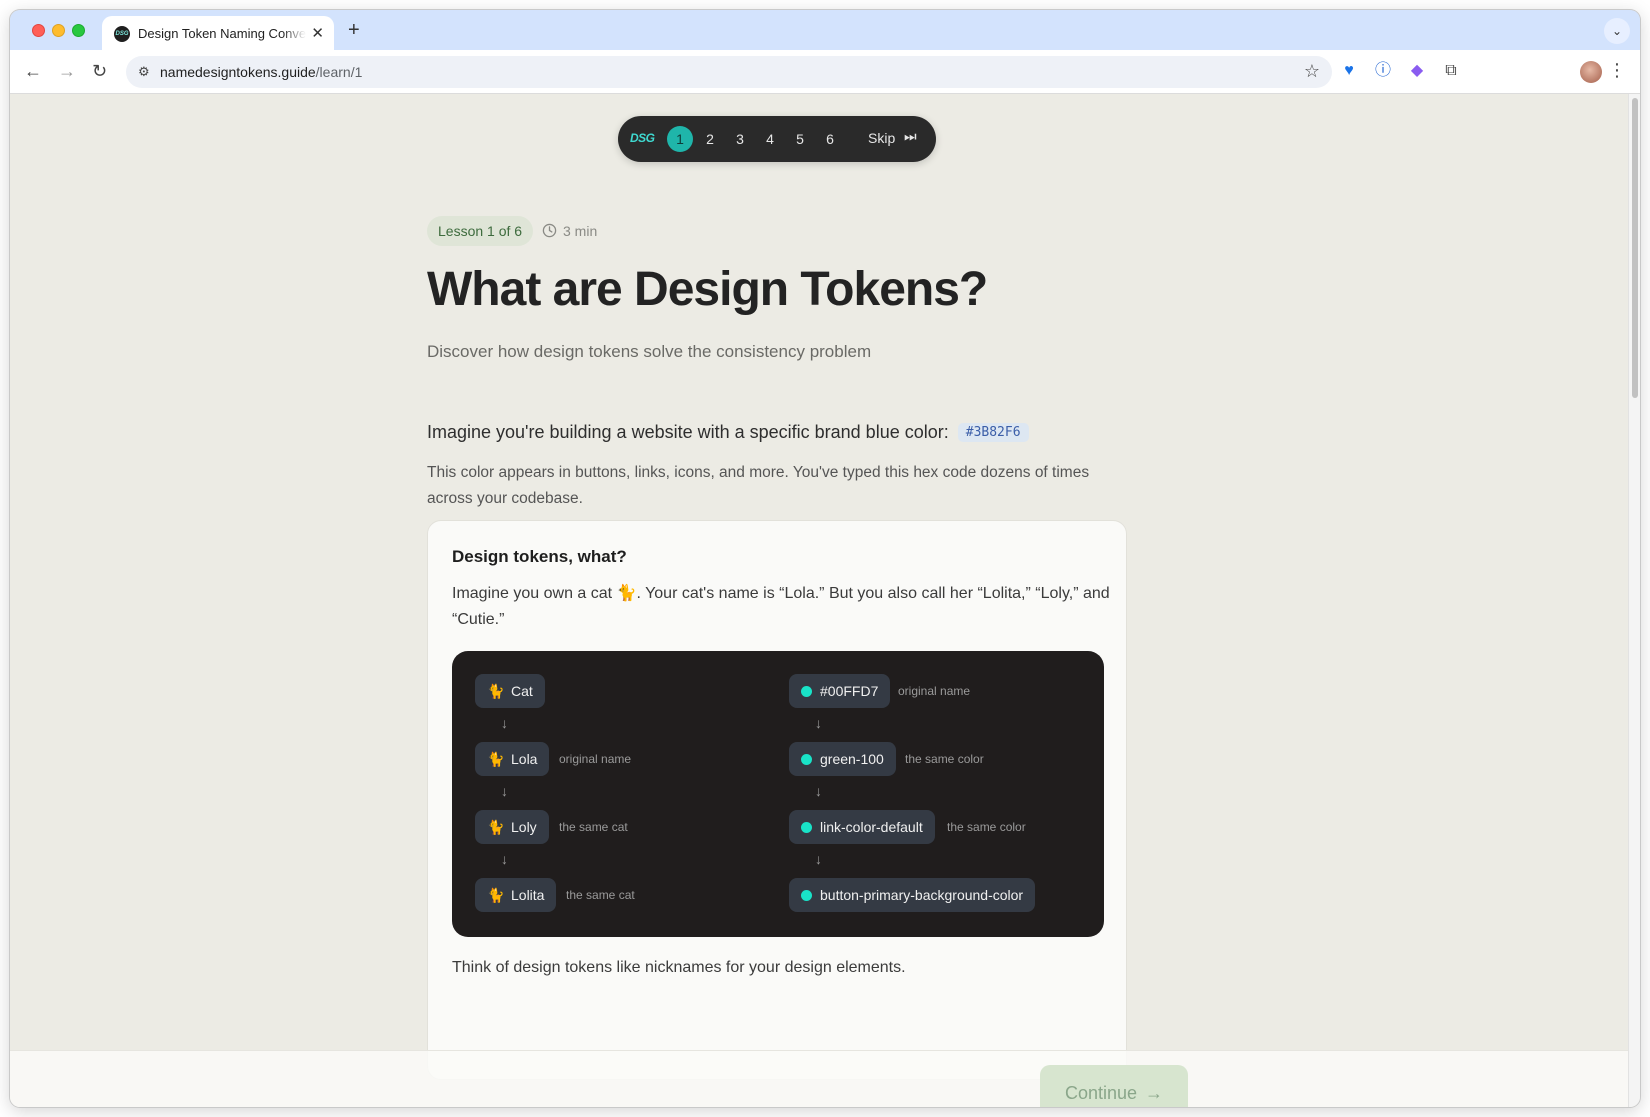 The height and width of the screenshot is (1117, 1650). What do you see at coordinates (710, 139) in the screenshot?
I see `step-2: 2` at bounding box center [710, 139].